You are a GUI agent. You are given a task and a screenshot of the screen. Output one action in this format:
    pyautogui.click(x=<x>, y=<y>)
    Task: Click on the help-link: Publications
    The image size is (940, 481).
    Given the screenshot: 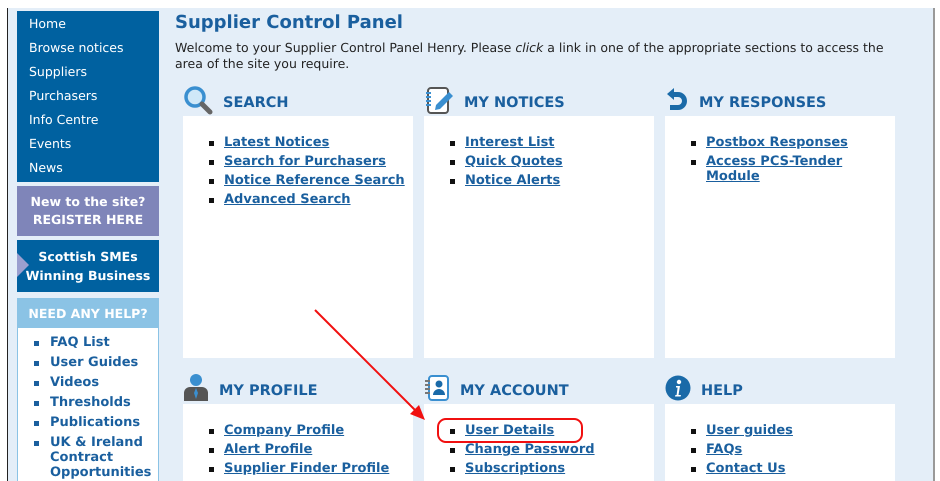 What is the action you would take?
    pyautogui.click(x=95, y=422)
    